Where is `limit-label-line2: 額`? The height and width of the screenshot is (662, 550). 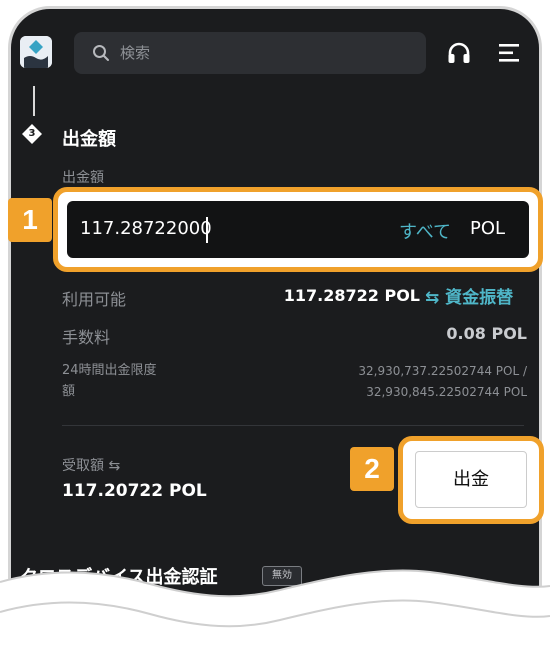 limit-label-line2: 額 is located at coordinates (69, 391).